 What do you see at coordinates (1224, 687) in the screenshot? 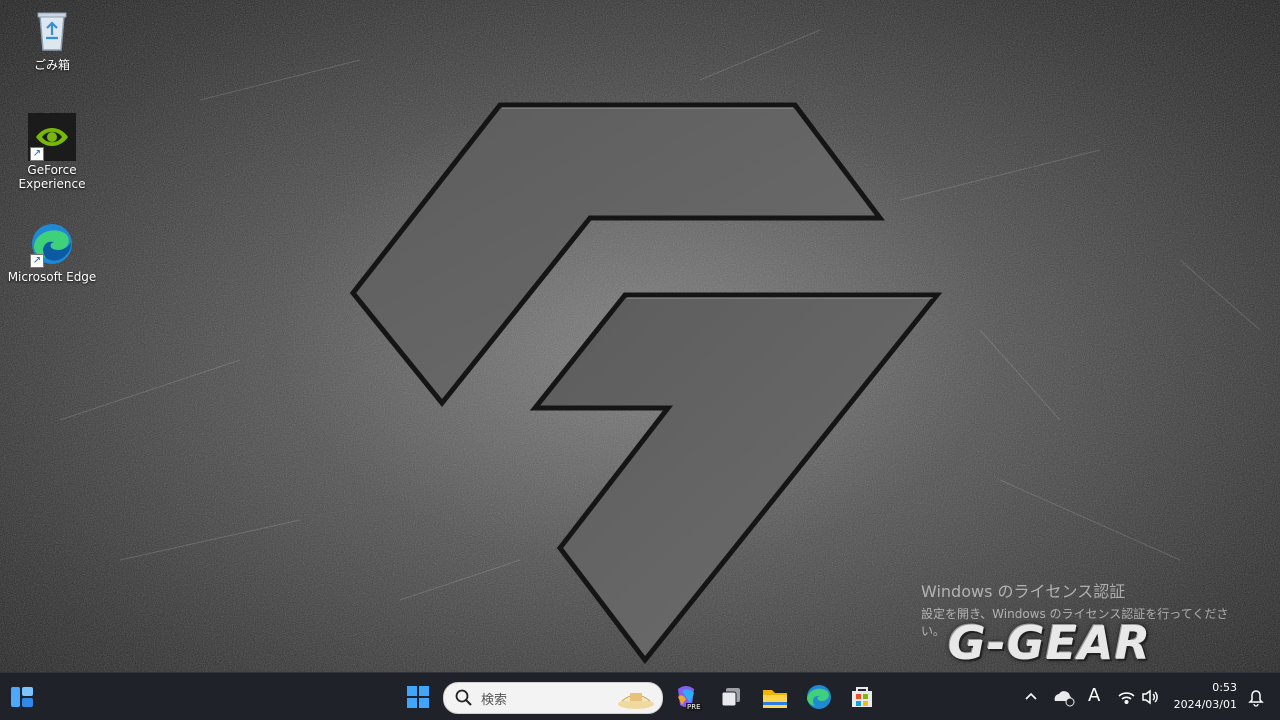
I see `clock-time: 0:53` at bounding box center [1224, 687].